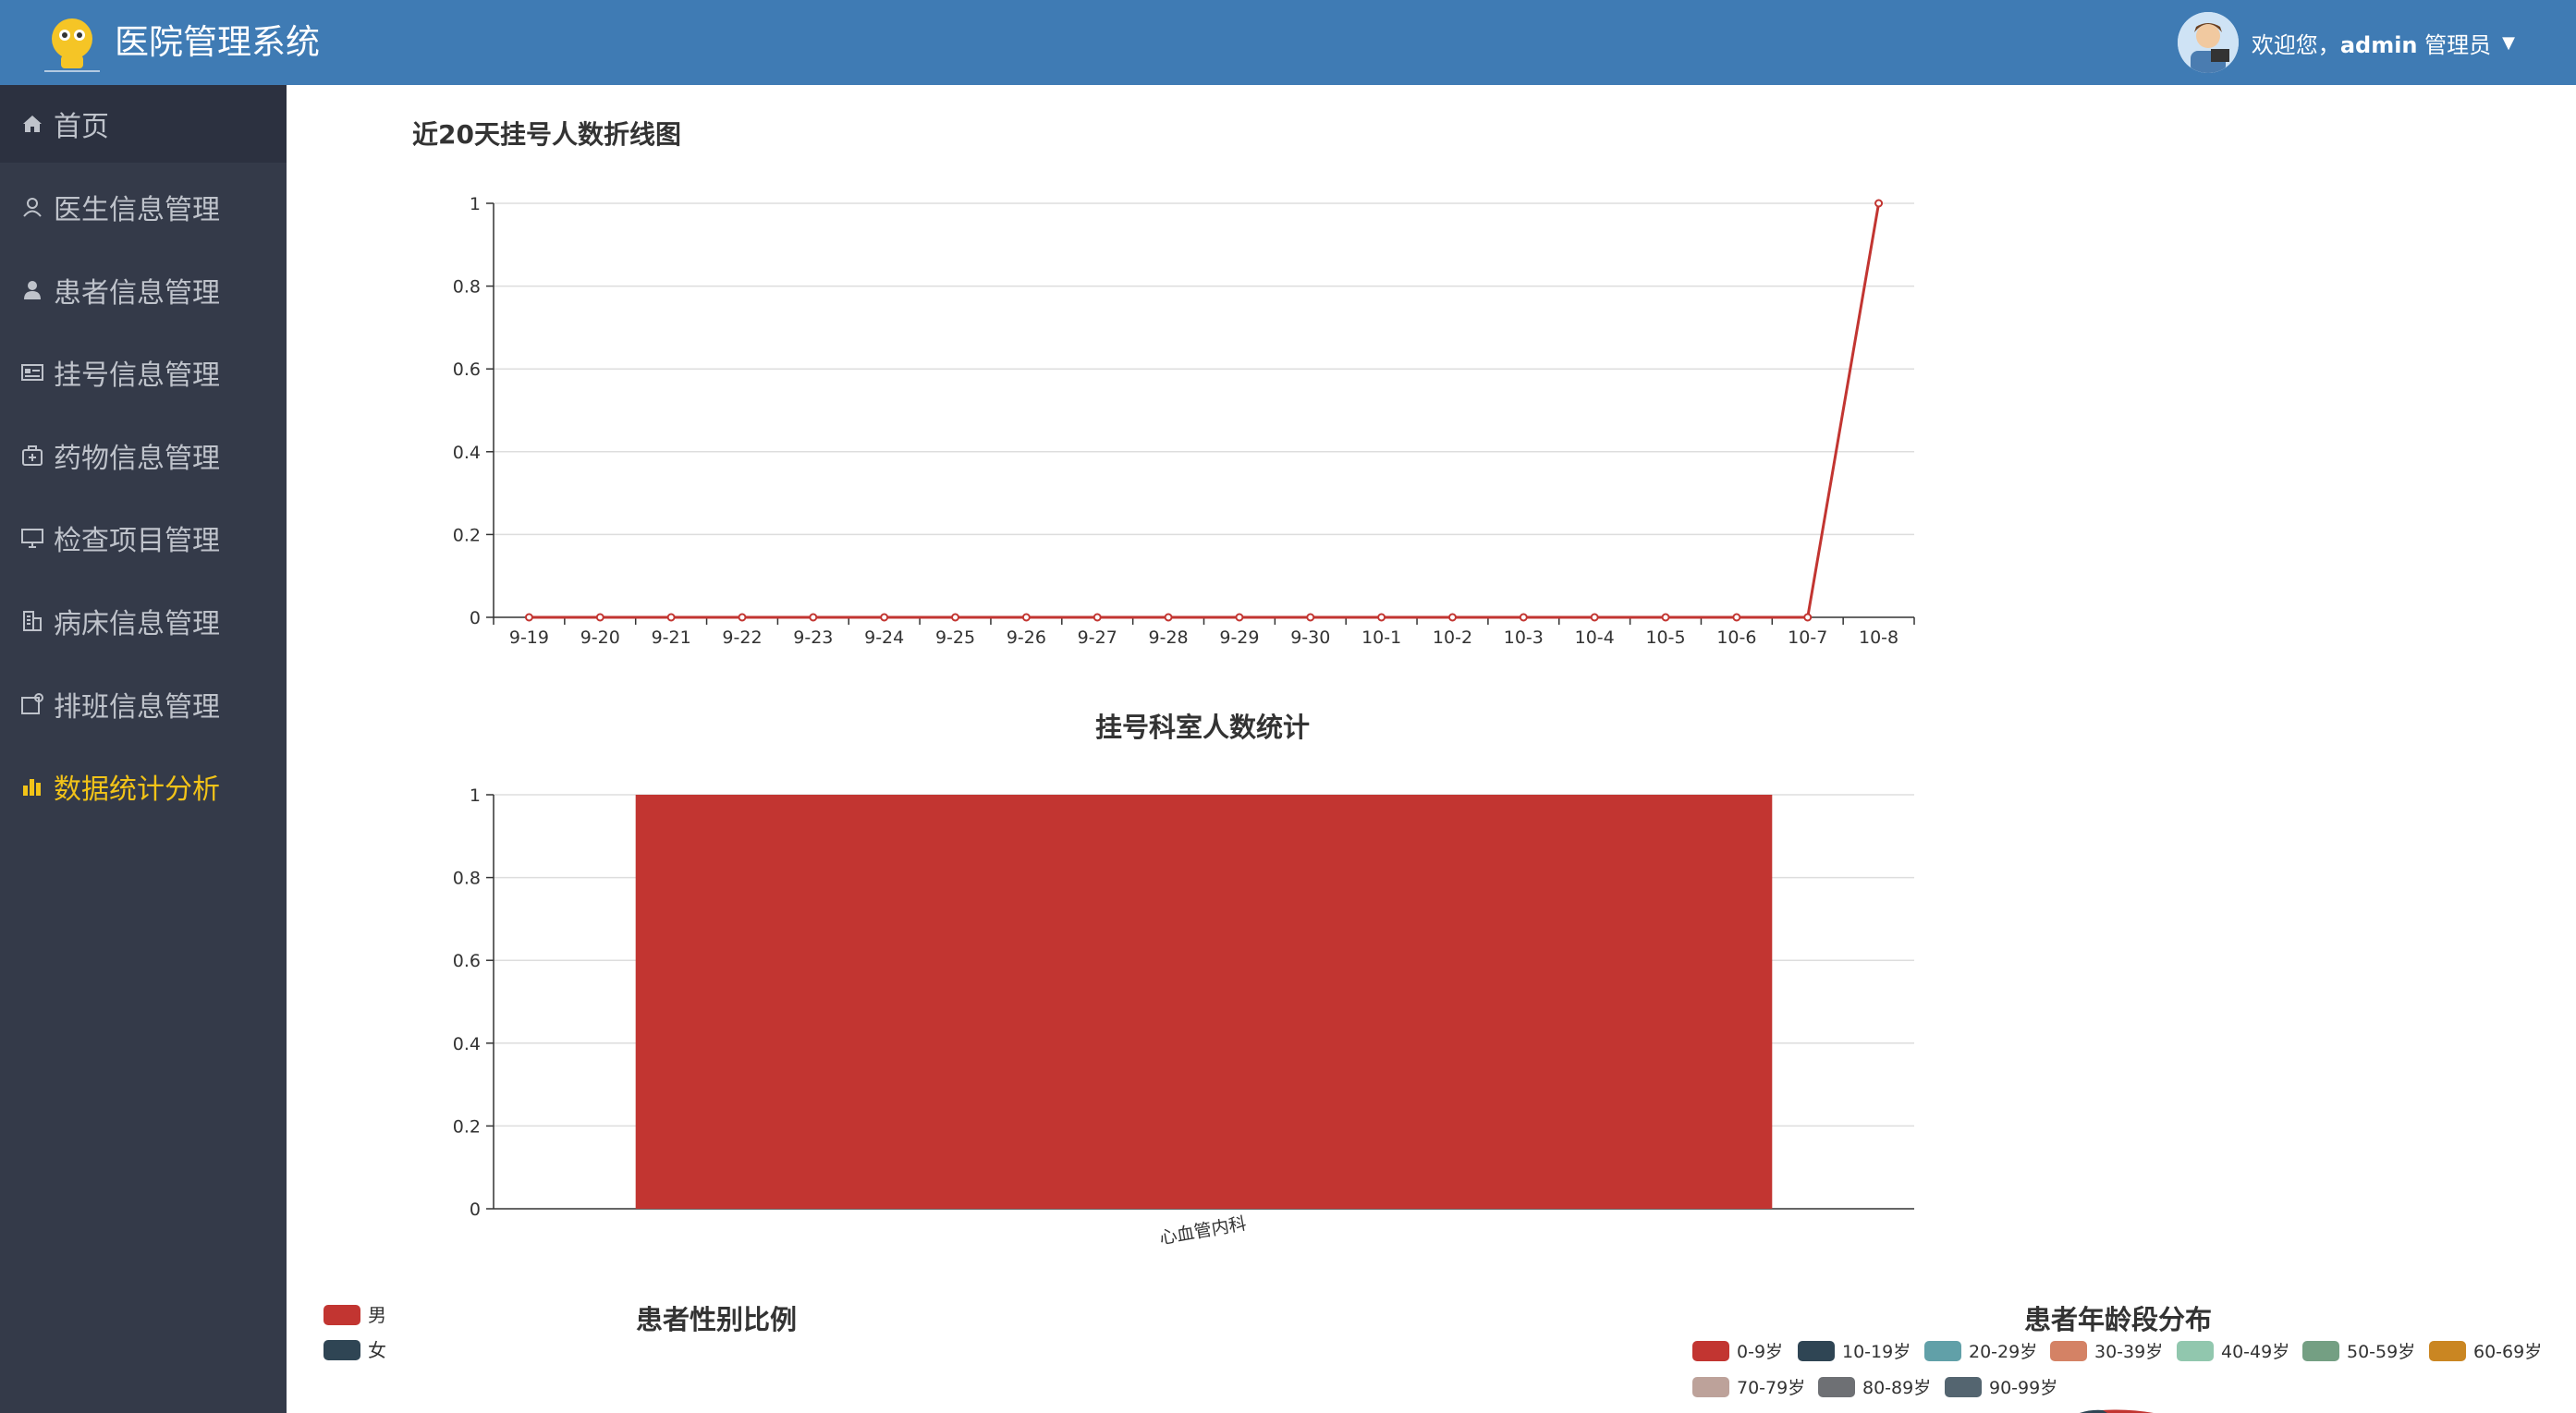 Image resolution: width=2576 pixels, height=1413 pixels. I want to click on avatar-image-icon, so click(2208, 42).